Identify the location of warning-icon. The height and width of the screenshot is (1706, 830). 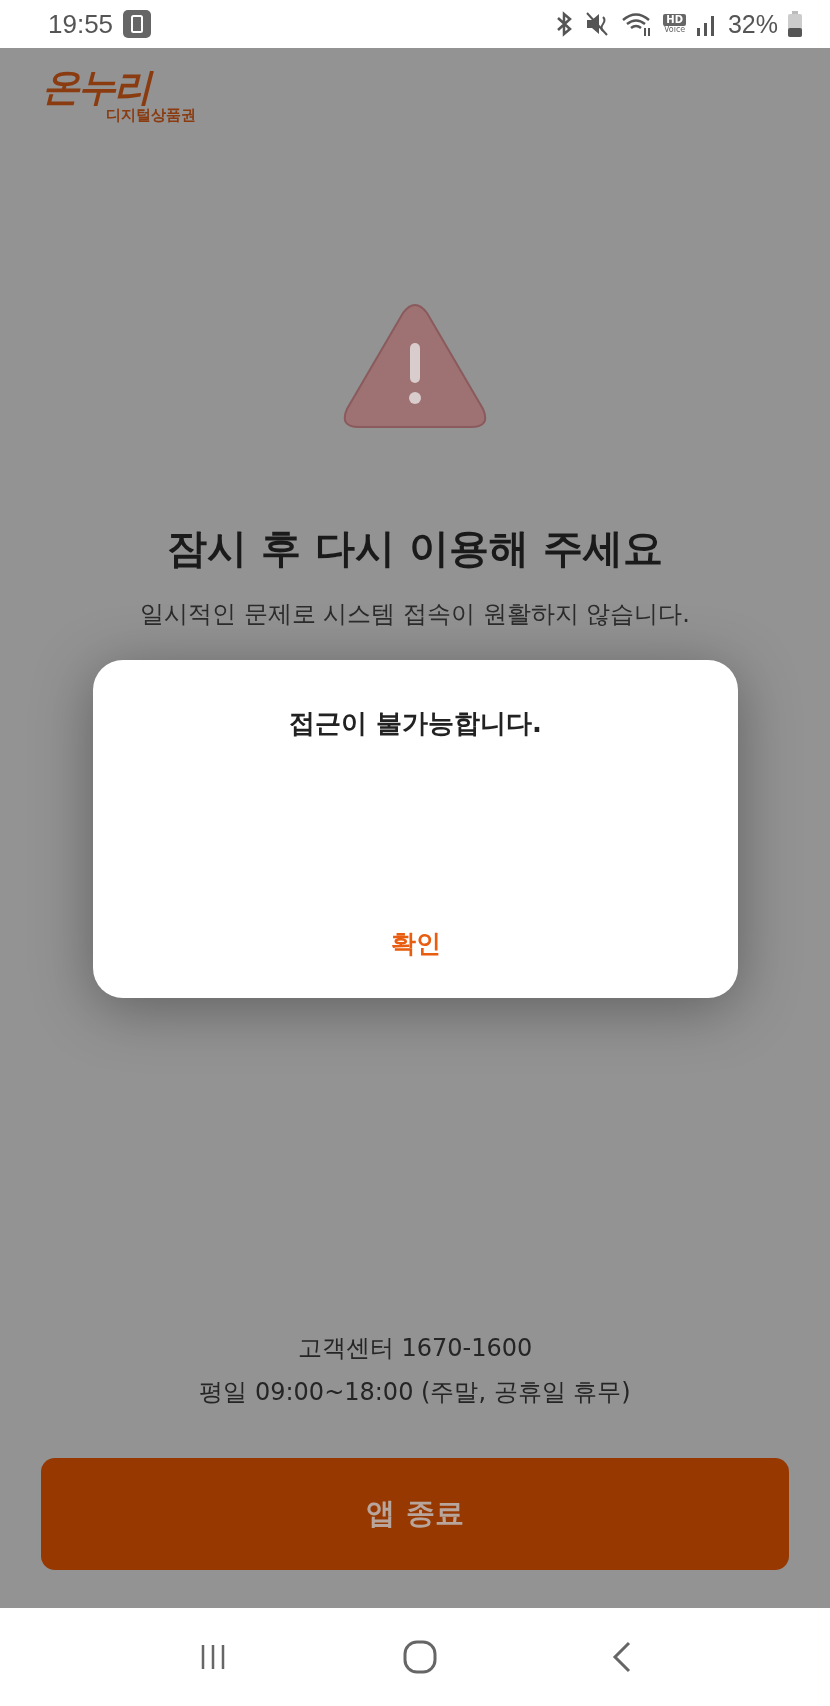
(415, 366).